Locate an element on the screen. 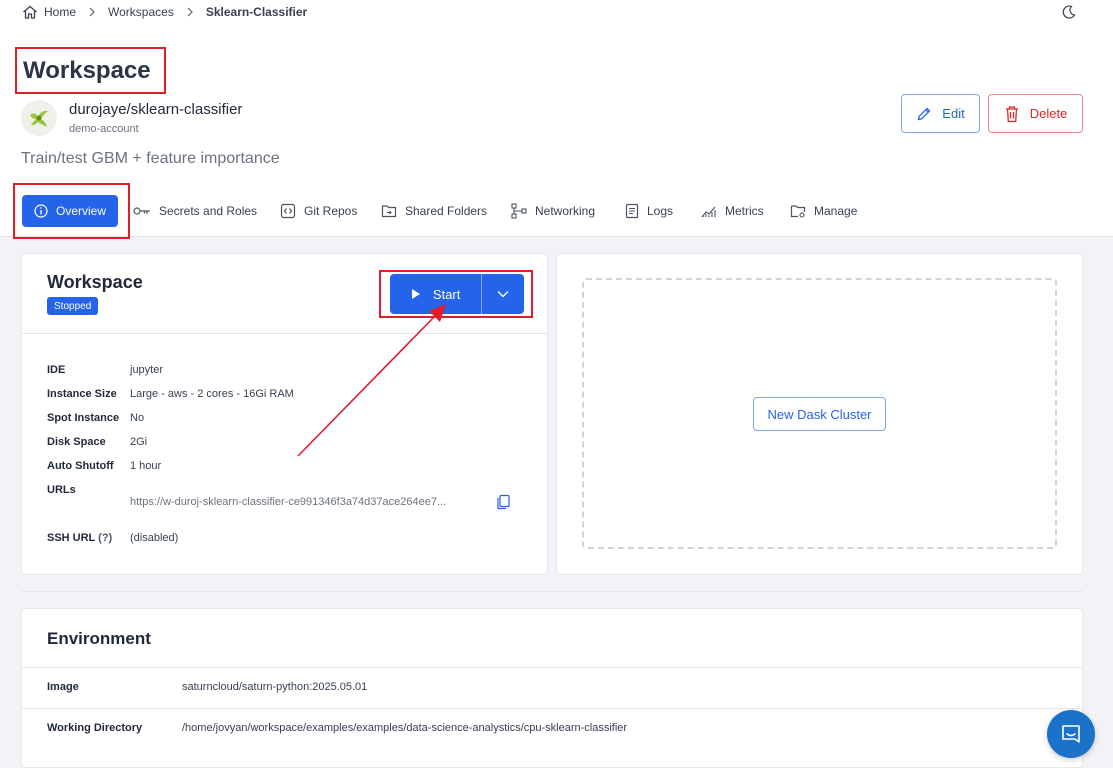  env-label-image: Image is located at coordinates (63, 687).